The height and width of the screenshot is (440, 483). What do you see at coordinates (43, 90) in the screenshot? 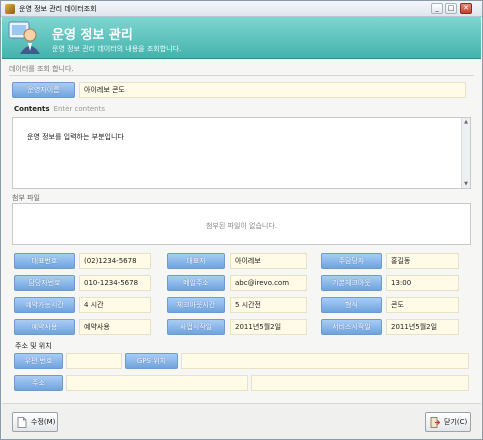
I see `op-name-label: 운영자이름` at bounding box center [43, 90].